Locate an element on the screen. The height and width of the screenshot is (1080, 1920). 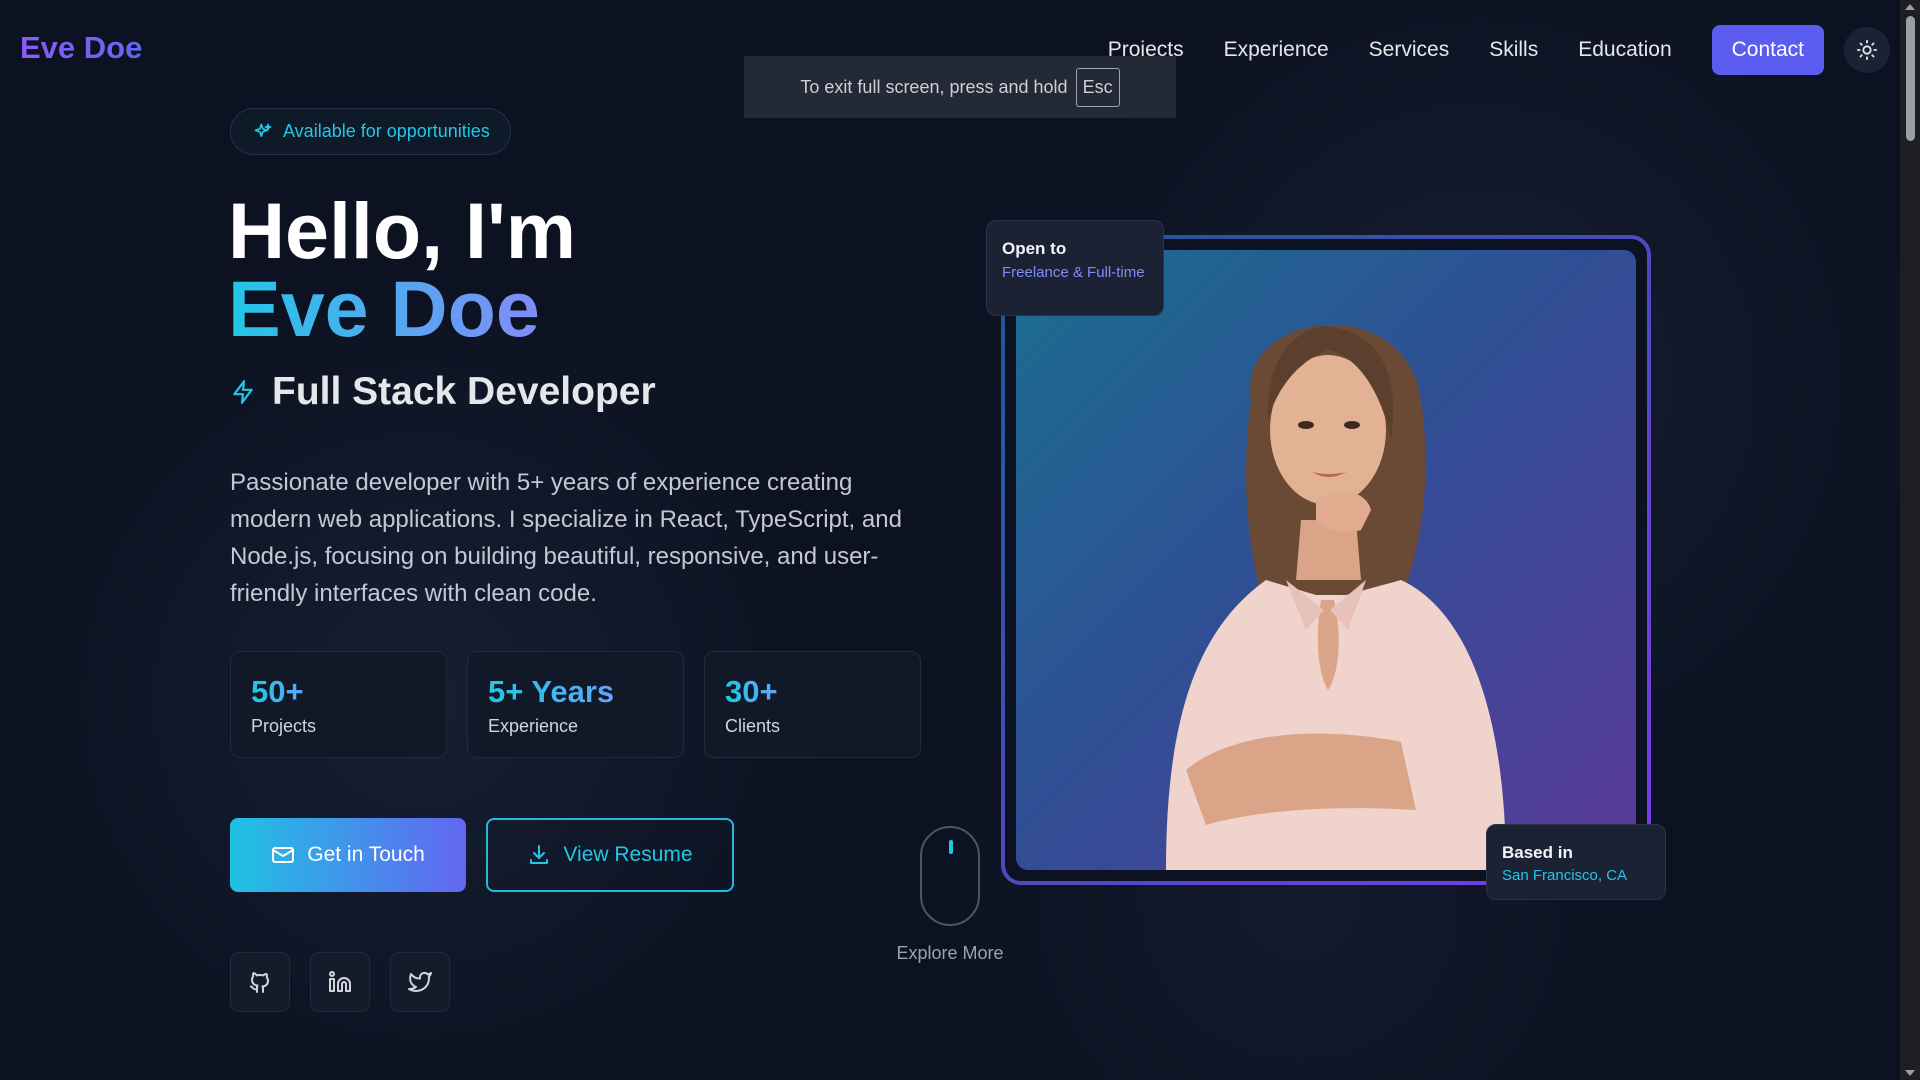
theme-toggle-button is located at coordinates (1867, 50).